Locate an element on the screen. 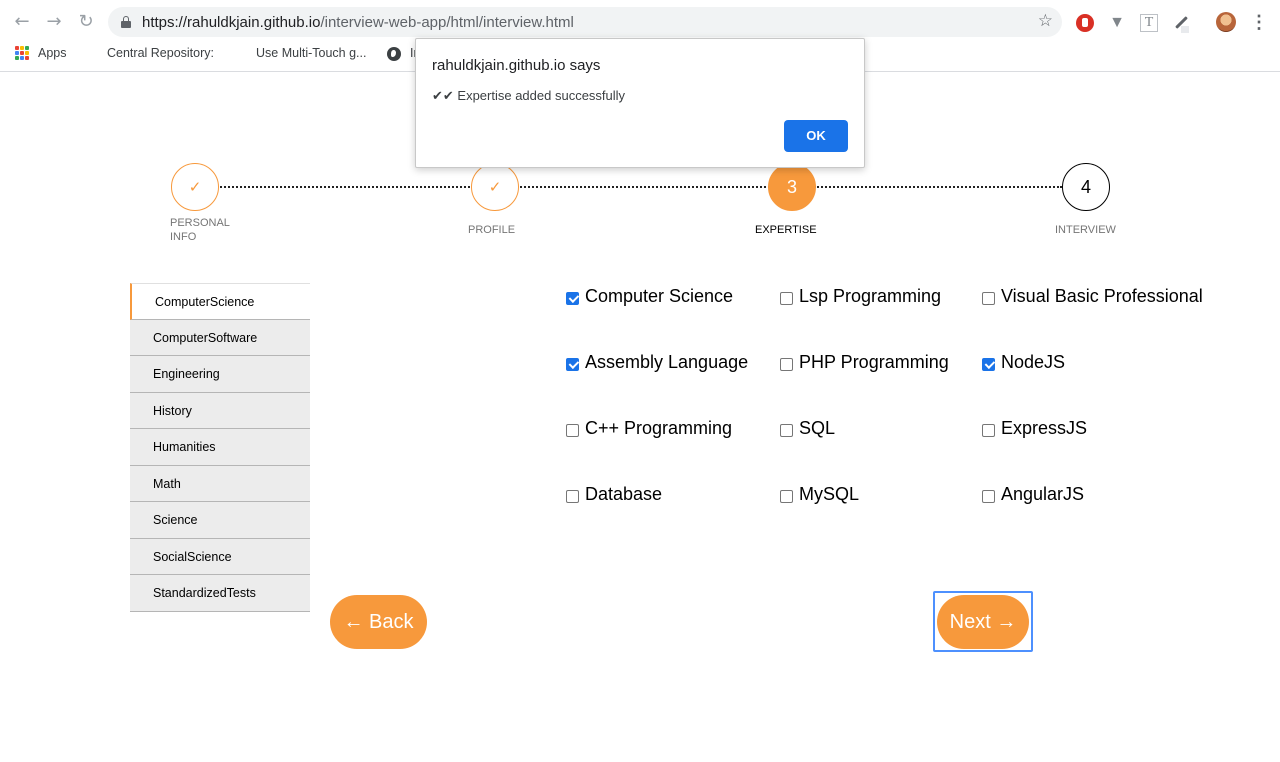  skill-label: Assembly Language is located at coordinates (667, 362).